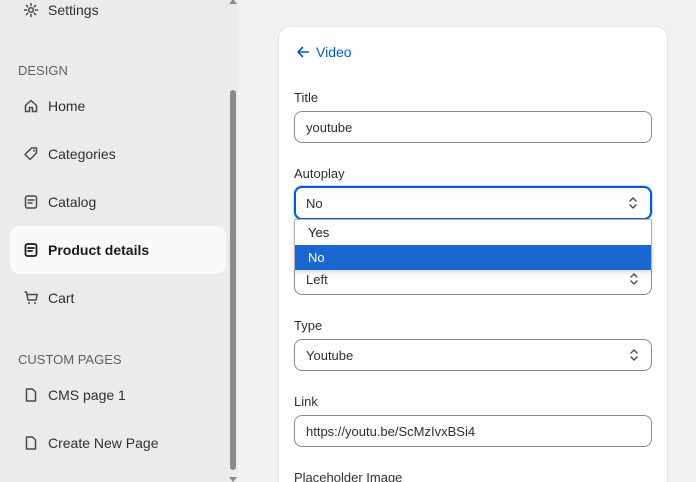 Image resolution: width=696 pixels, height=482 pixels. Describe the element at coordinates (73, 10) in the screenshot. I see `sidebar-item-label: Settings` at that location.